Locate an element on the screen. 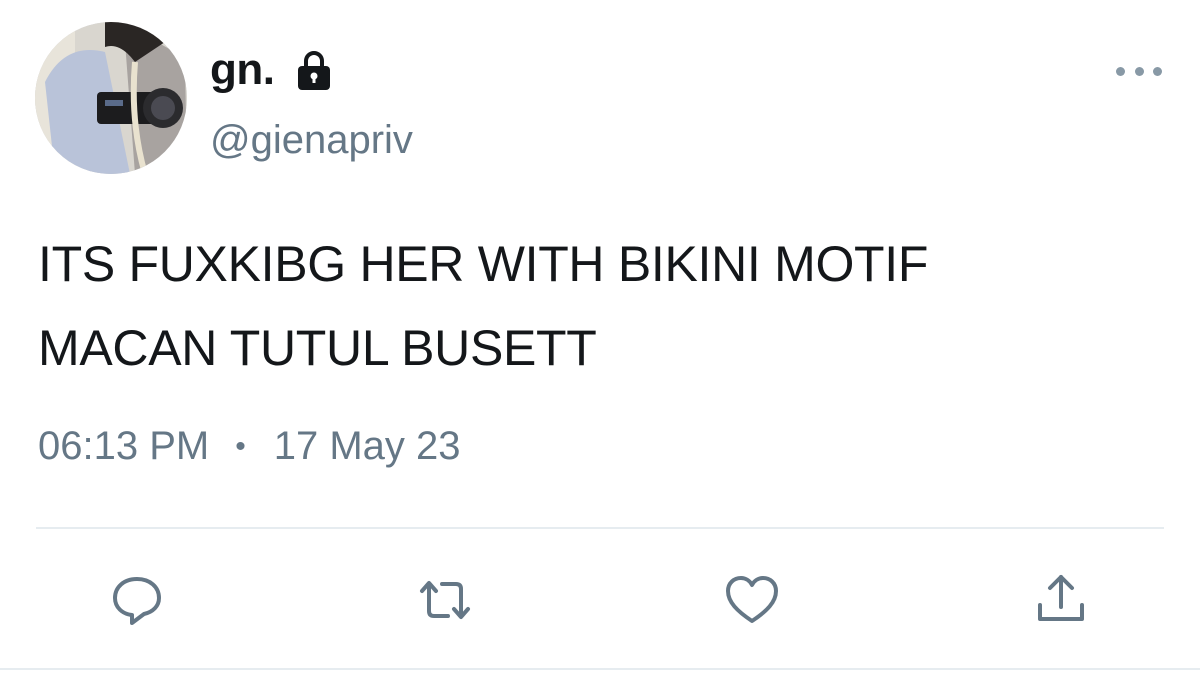 The height and width of the screenshot is (688, 1200). lock-icon is located at coordinates (314, 70).